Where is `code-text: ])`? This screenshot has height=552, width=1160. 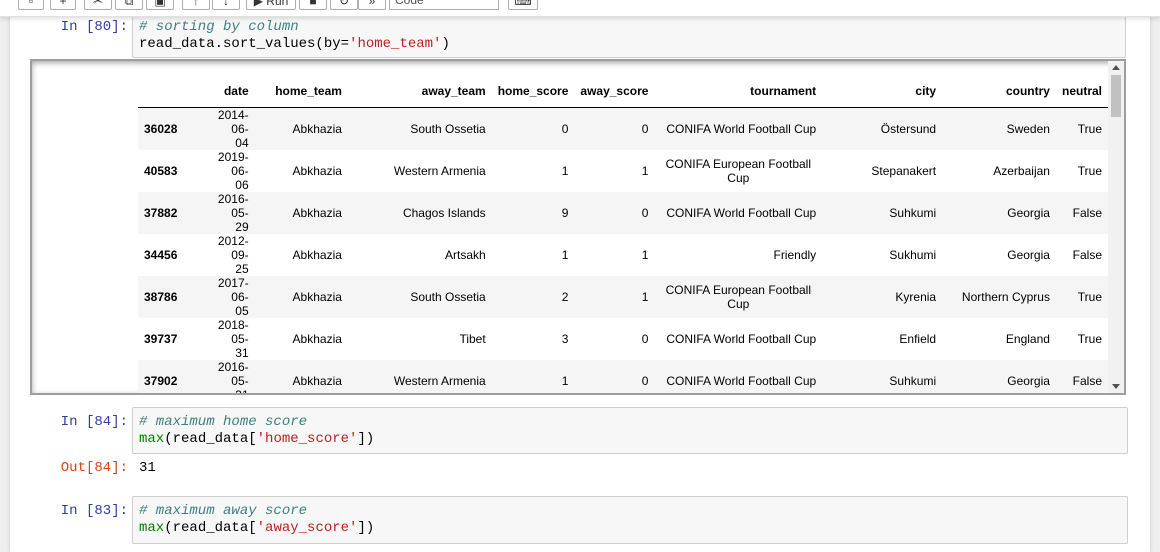 code-text: ]) is located at coordinates (366, 528).